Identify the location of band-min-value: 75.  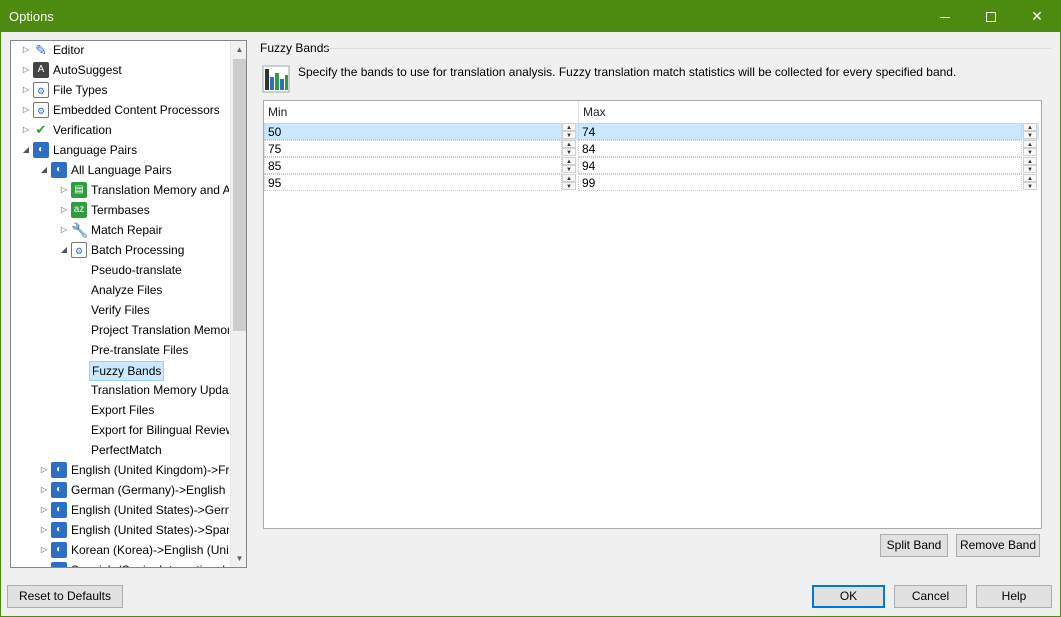
(413, 148).